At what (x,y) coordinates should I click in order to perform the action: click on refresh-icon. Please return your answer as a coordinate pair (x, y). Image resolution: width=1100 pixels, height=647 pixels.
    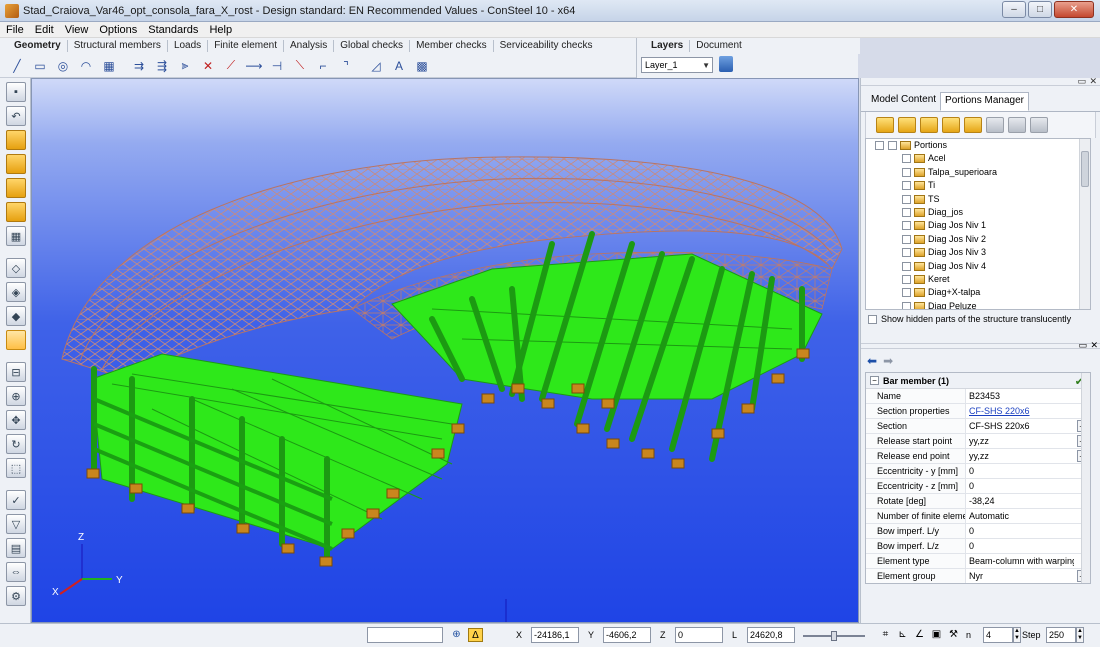
    Looking at the image, I should click on (995, 125).